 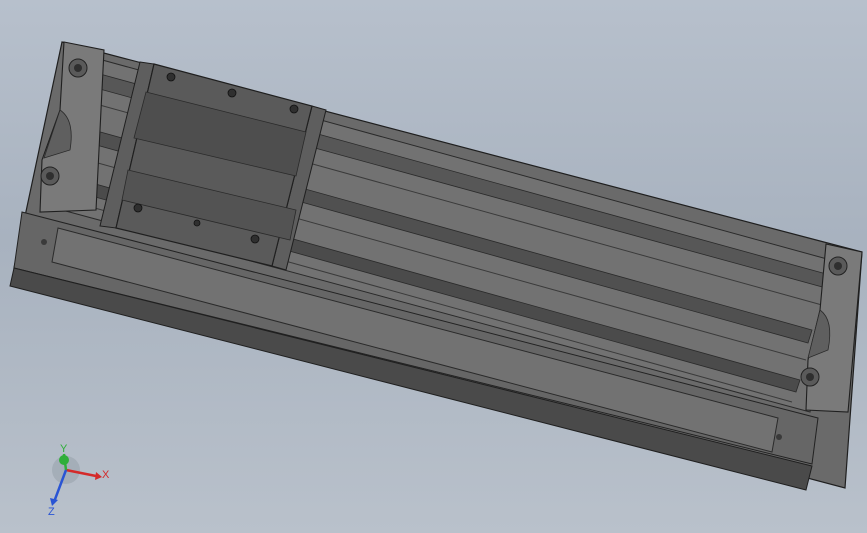 What do you see at coordinates (51, 512) in the screenshot?
I see `z-axis-label: Z` at bounding box center [51, 512].